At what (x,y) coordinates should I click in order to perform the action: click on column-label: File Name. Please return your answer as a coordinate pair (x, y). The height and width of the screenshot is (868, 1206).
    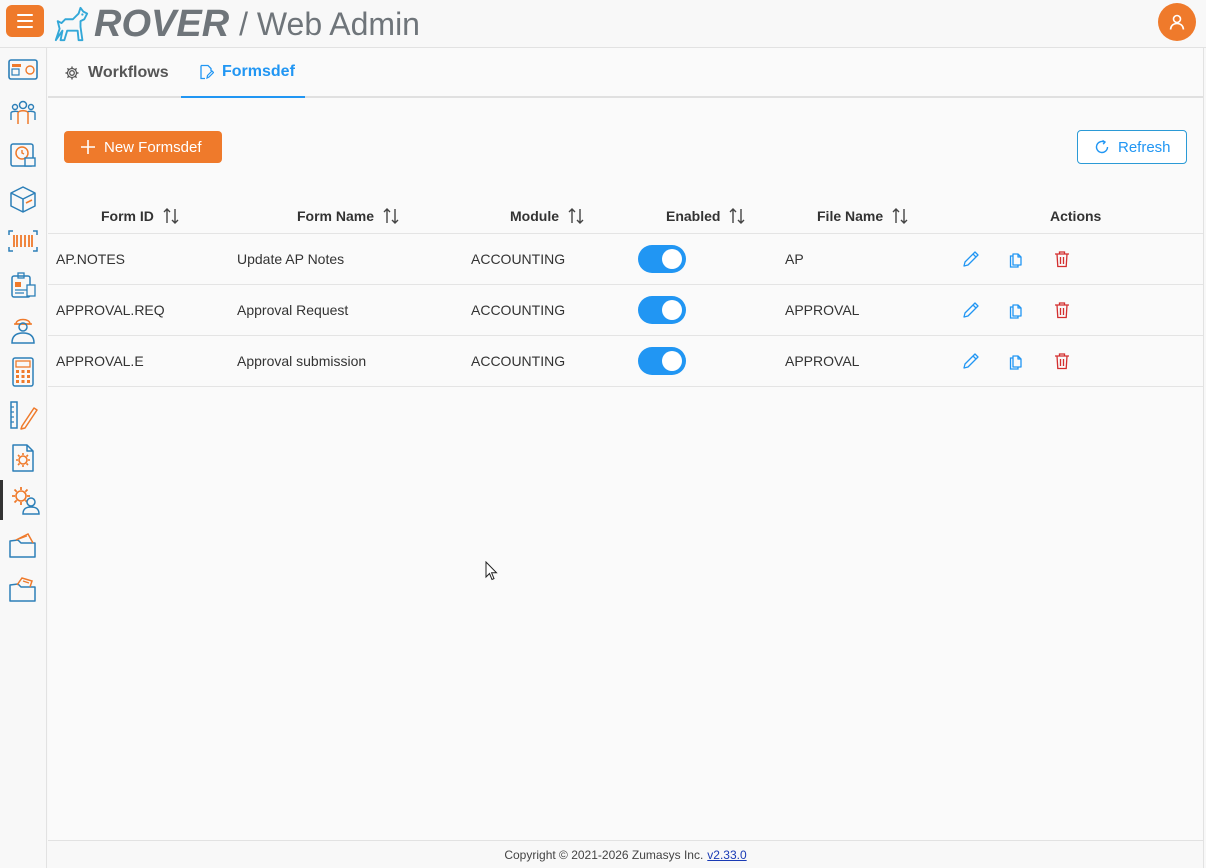
    Looking at the image, I should click on (850, 216).